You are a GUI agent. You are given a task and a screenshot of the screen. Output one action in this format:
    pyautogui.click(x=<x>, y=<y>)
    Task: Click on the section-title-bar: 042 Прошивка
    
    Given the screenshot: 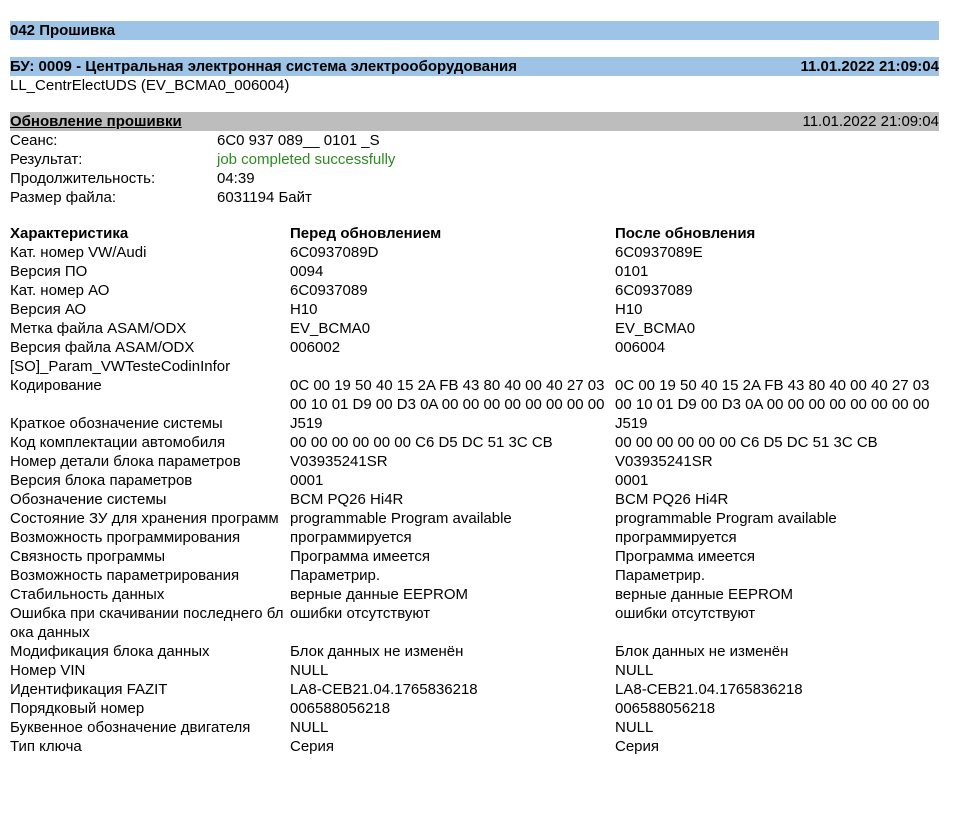 What is the action you would take?
    pyautogui.click(x=474, y=30)
    